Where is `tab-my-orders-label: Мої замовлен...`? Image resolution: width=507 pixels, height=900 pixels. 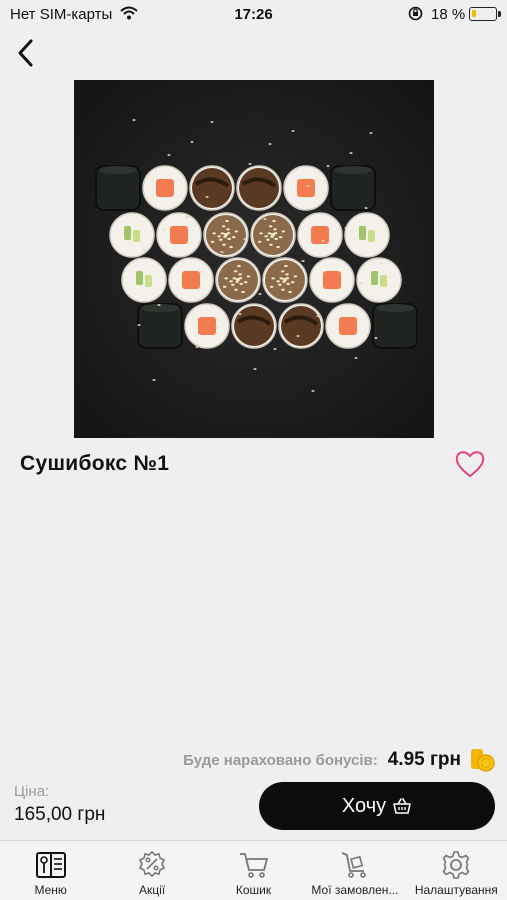 tab-my-orders-label: Мої замовлен... is located at coordinates (355, 890).